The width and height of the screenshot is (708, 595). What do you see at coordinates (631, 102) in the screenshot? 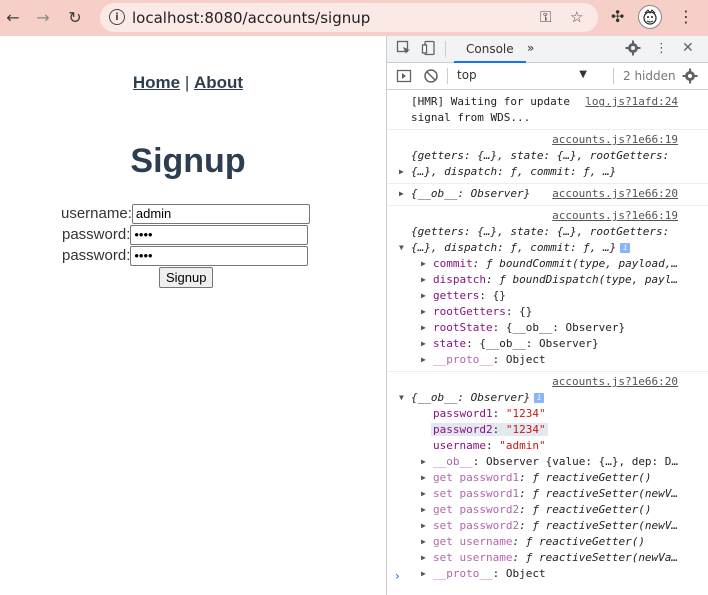
I see `source-link: log.js?1afd:24` at bounding box center [631, 102].